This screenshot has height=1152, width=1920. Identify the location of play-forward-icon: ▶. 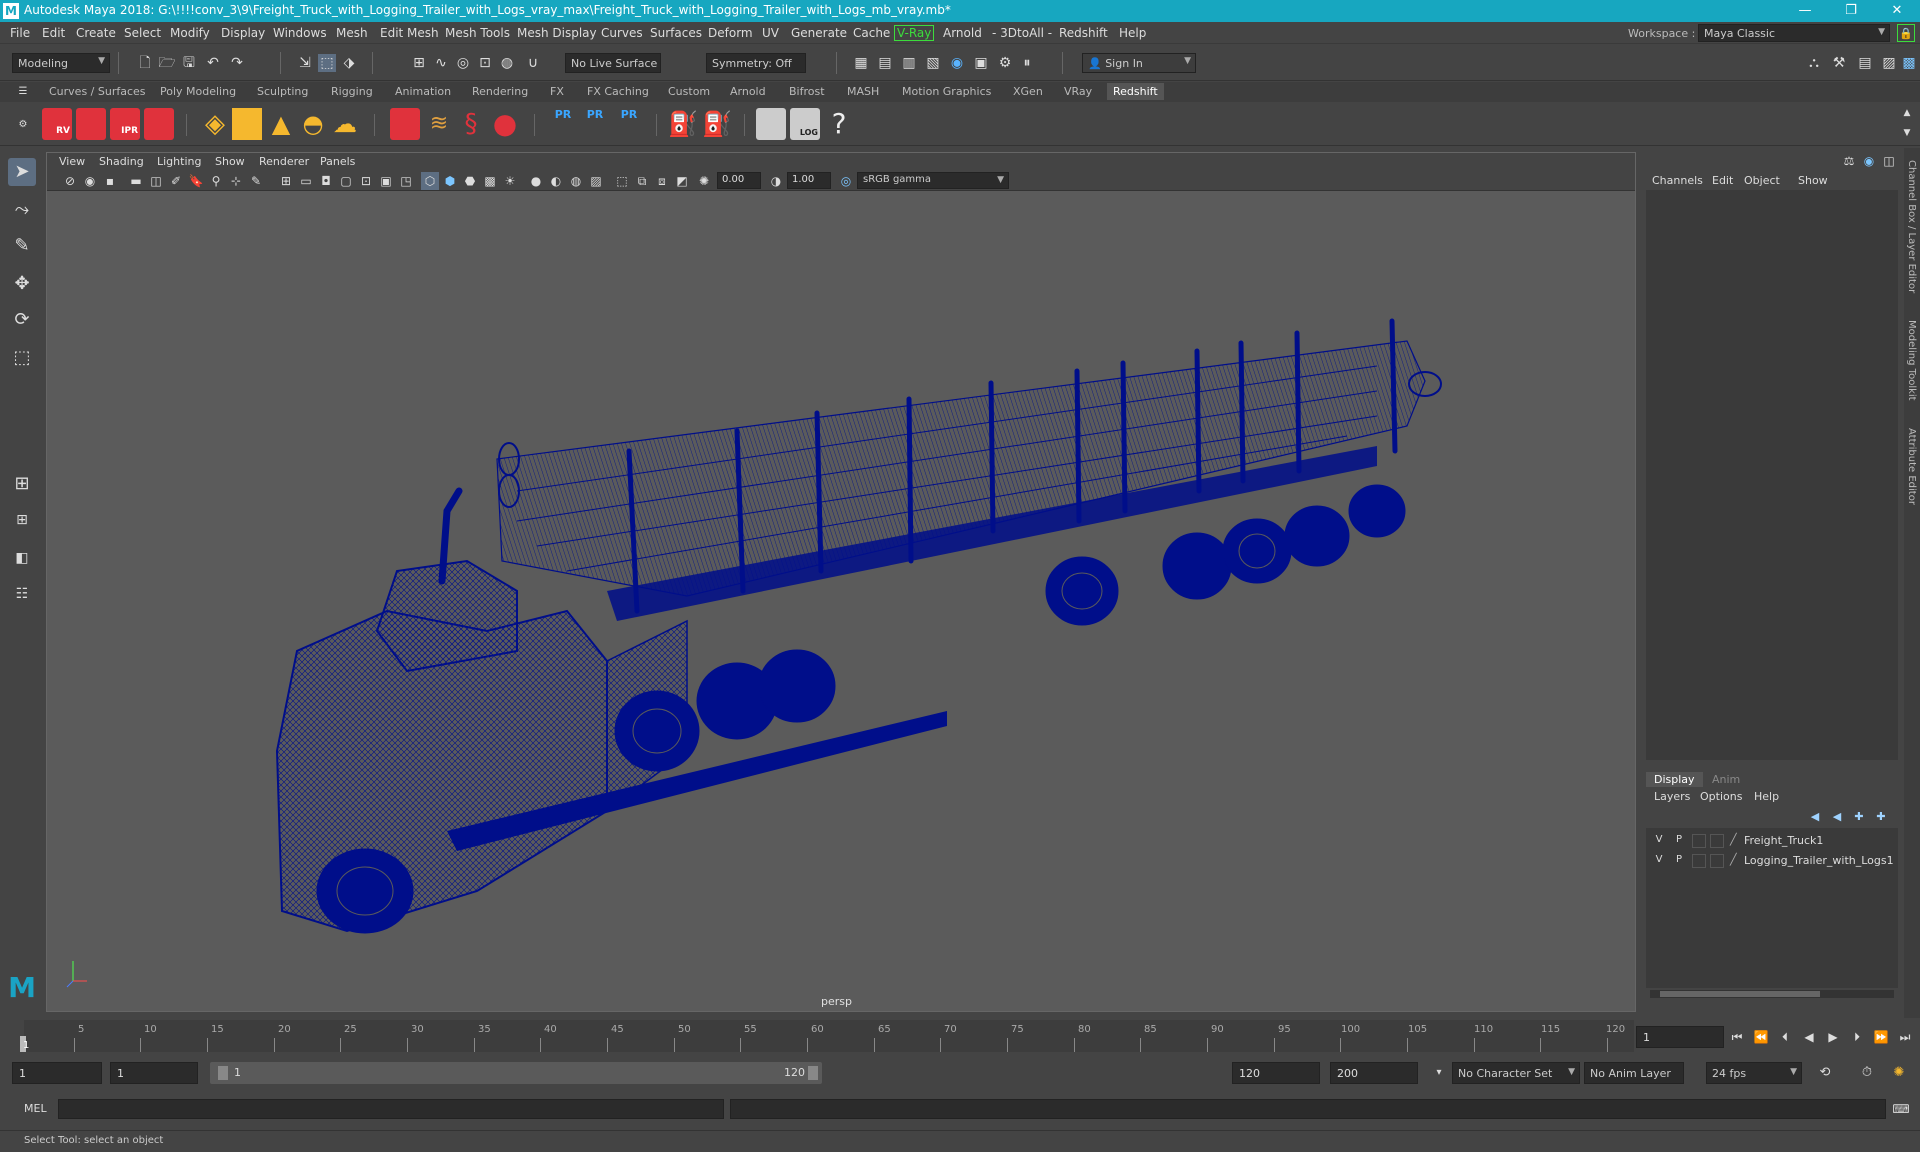
(1833, 1037).